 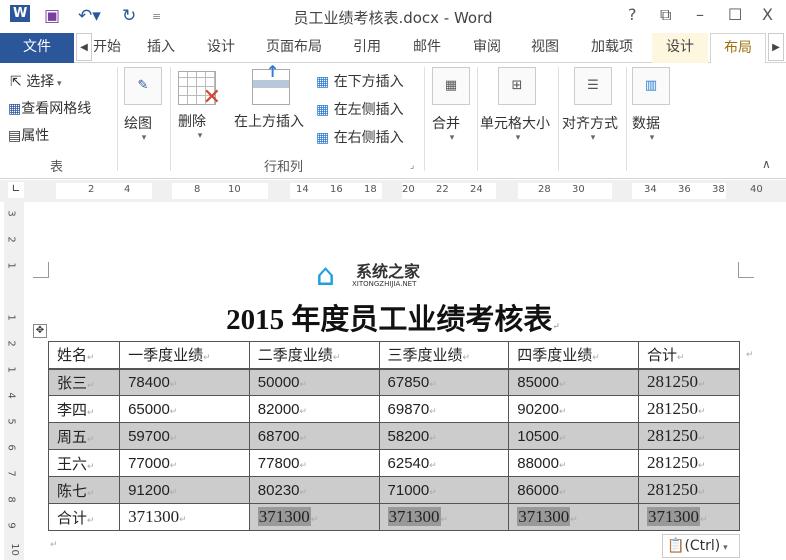 I want to click on paste-options-button: 📋(Ctrl) ▾, so click(x=701, y=546).